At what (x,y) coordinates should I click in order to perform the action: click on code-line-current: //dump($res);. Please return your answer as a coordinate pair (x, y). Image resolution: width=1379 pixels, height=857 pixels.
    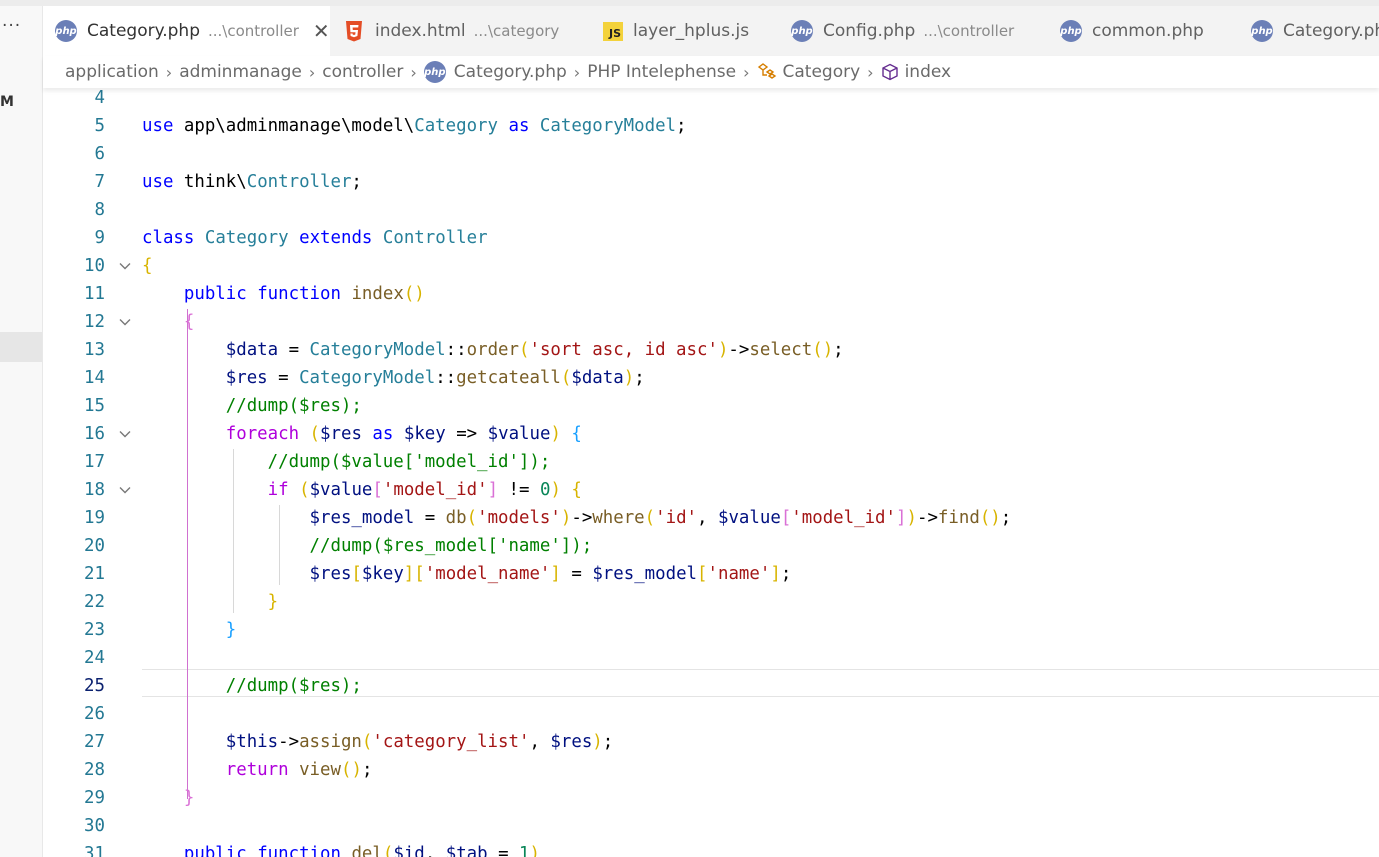
    Looking at the image, I should click on (252, 686).